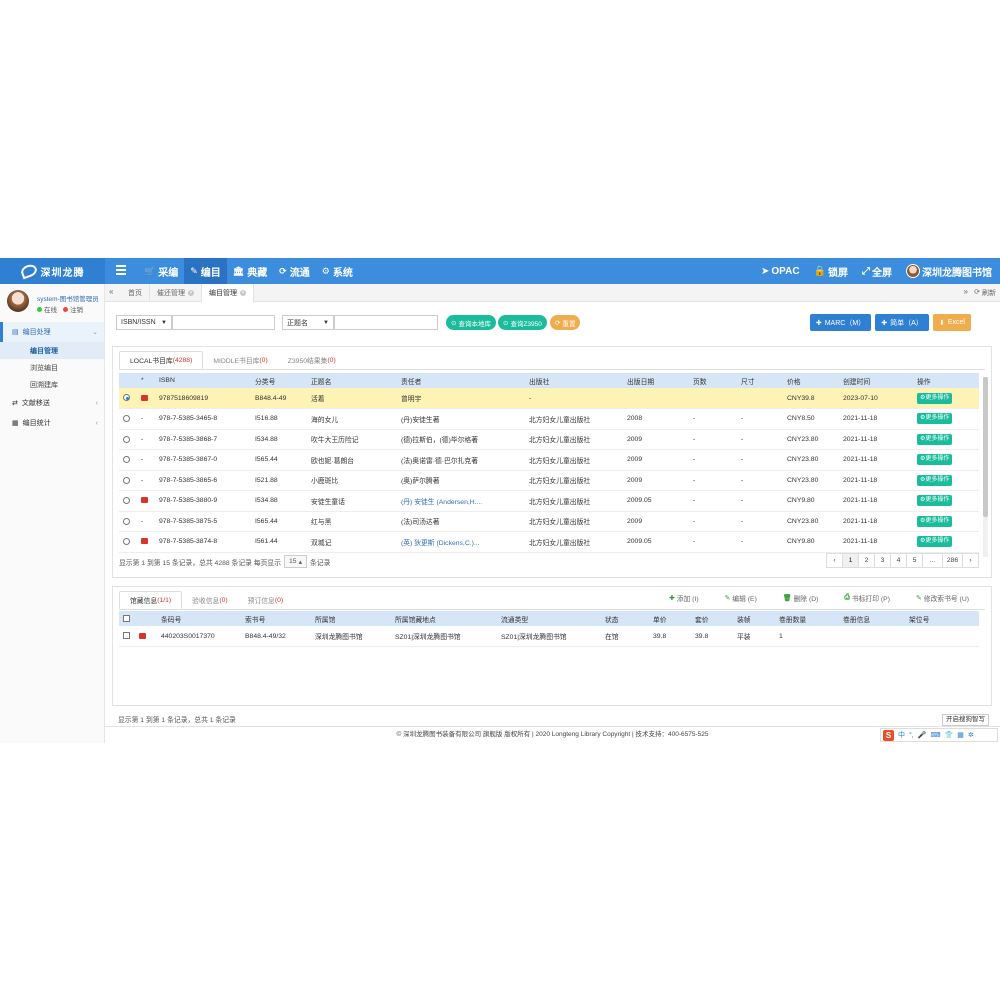 The height and width of the screenshot is (1000, 1000). I want to click on column-header: 卷册数量, so click(807, 618).